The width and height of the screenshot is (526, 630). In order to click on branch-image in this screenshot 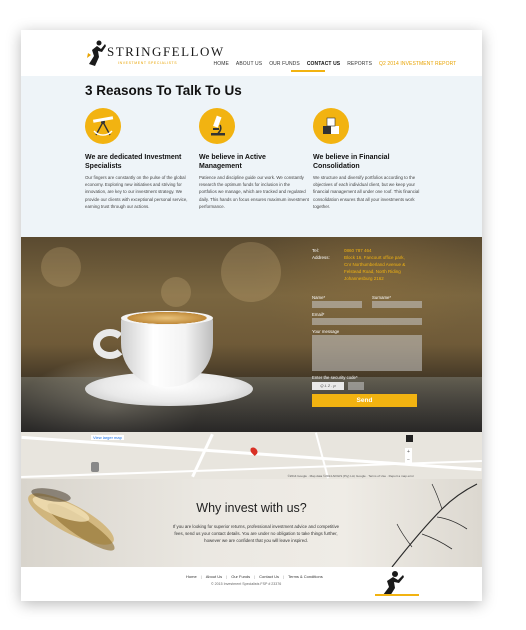, I will do `click(434, 525)`.